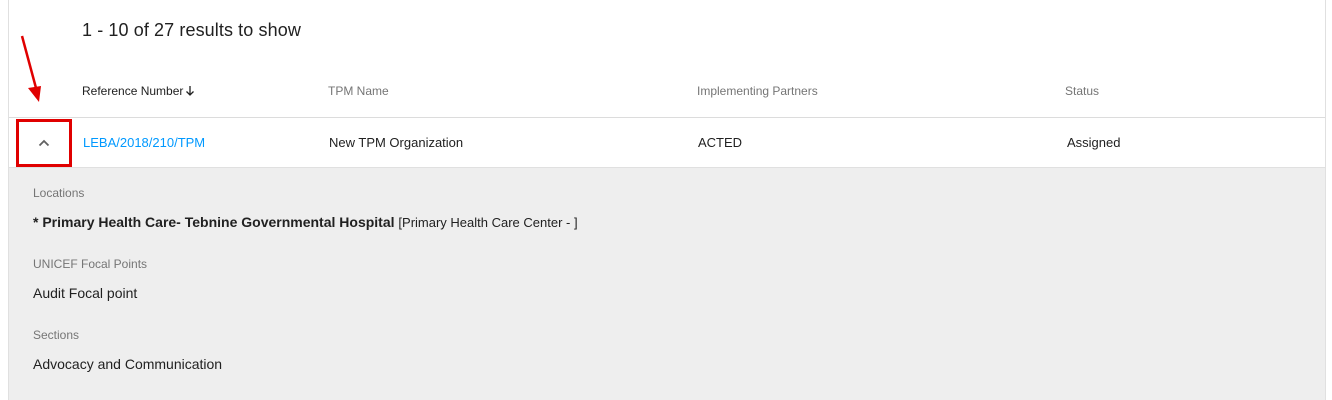 The width and height of the screenshot is (1332, 400). I want to click on column-header-tpm-name: TPM Name, so click(358, 91).